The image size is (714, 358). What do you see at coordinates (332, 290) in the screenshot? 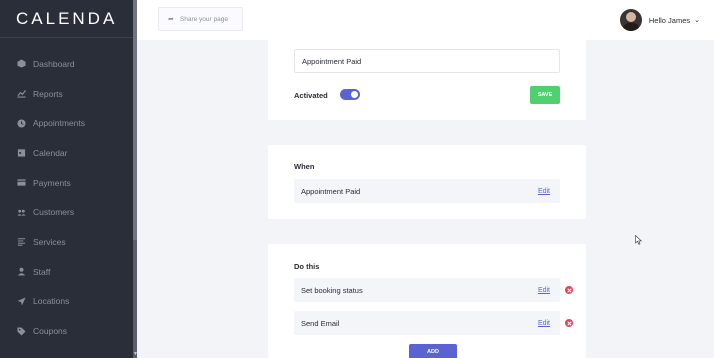
I see `action-label: Set booking status` at bounding box center [332, 290].